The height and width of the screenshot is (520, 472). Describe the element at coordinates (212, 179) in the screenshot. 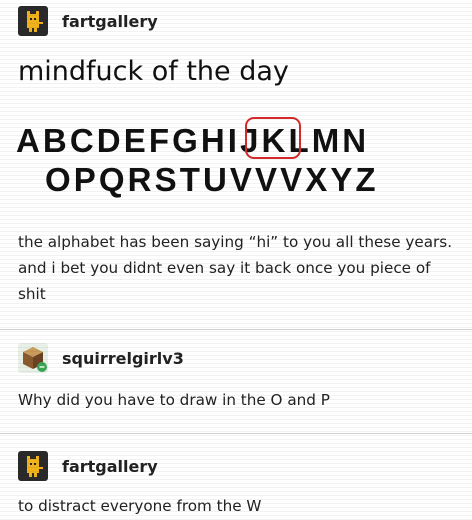

I see `alphabet-line-2: OPQRSTUVVVXYZ` at that location.